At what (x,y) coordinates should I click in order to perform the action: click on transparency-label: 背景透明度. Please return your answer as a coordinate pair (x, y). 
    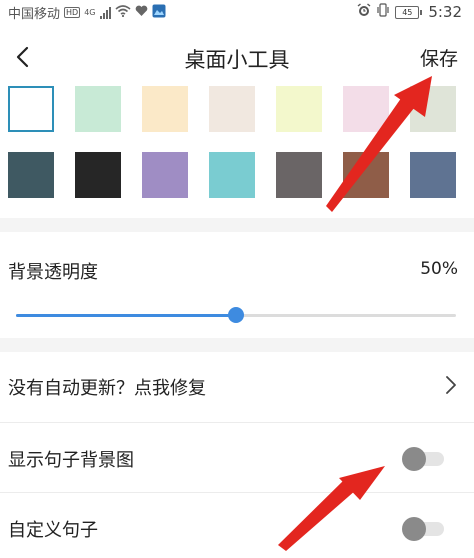
    Looking at the image, I should click on (53, 272).